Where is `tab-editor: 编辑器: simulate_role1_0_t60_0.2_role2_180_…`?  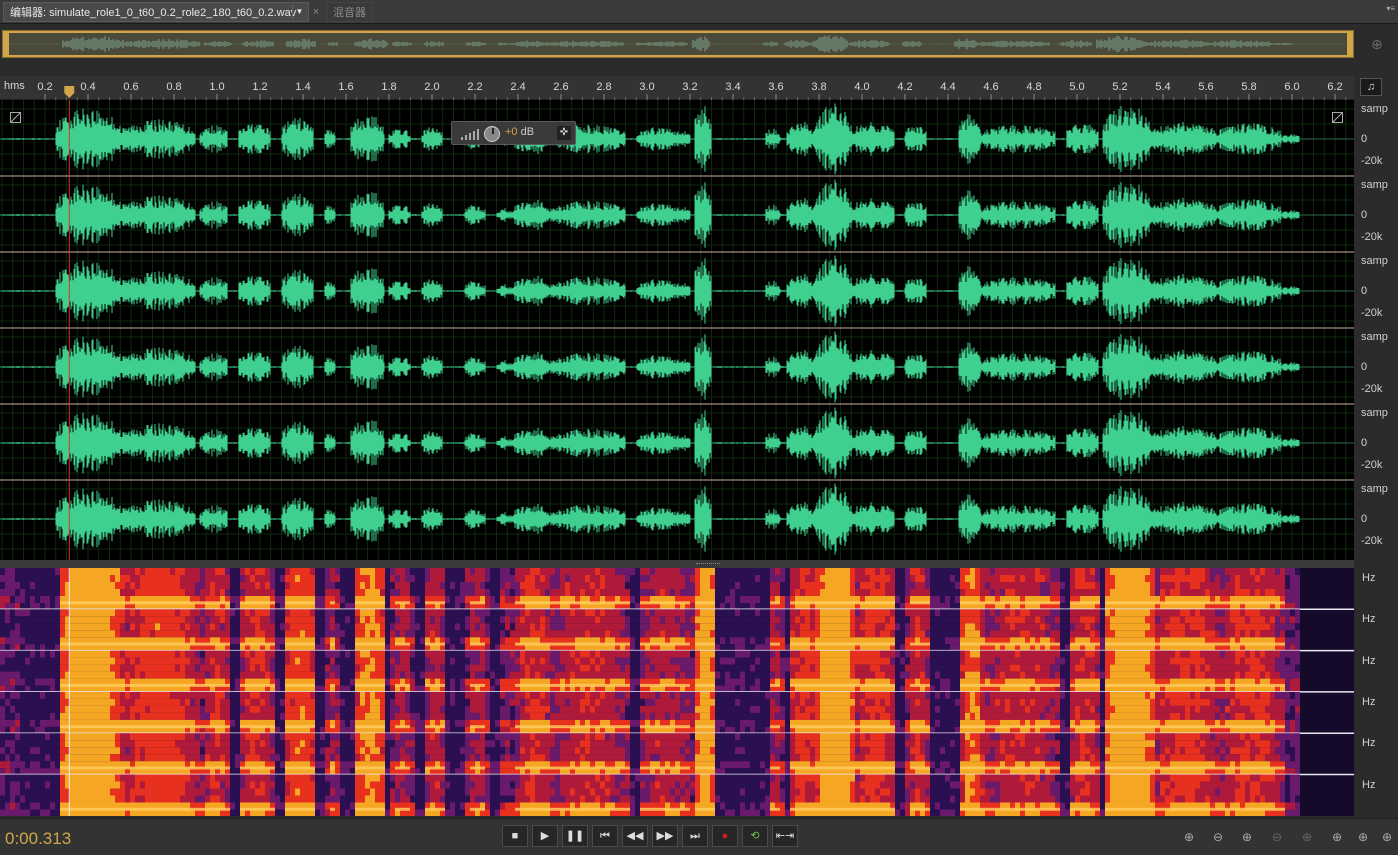
tab-editor: 编辑器: simulate_role1_0_t60_0.2_role2_180_… is located at coordinates (156, 12).